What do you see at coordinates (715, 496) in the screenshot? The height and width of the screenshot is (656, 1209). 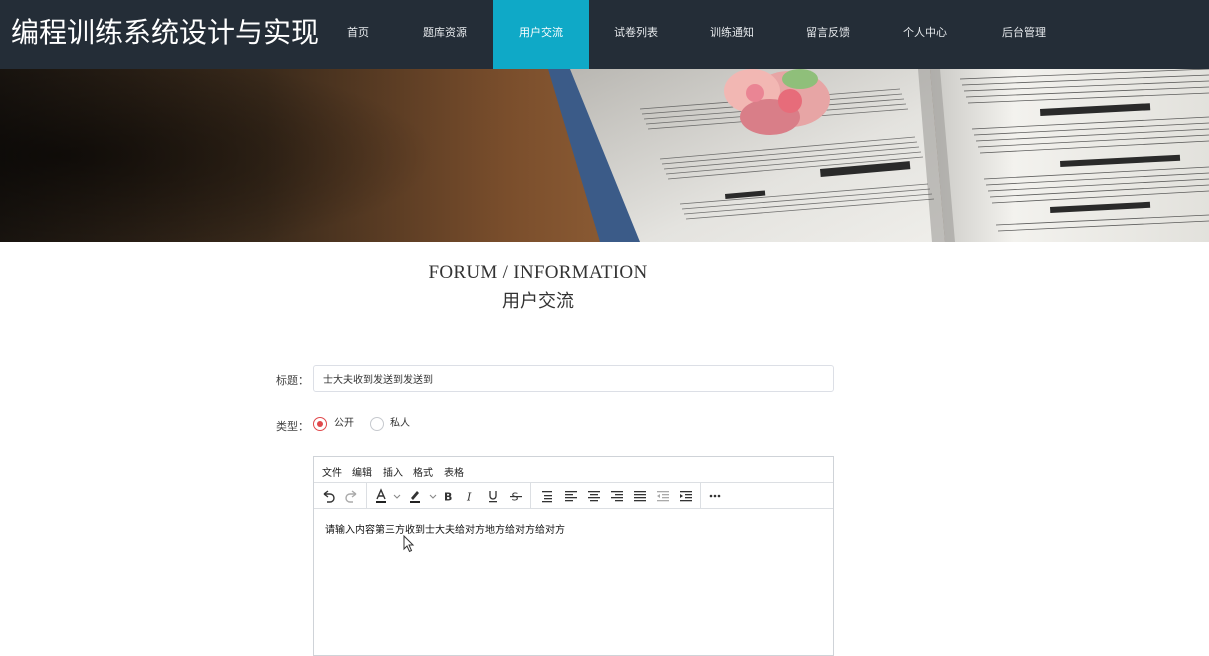 I see `more-icon` at bounding box center [715, 496].